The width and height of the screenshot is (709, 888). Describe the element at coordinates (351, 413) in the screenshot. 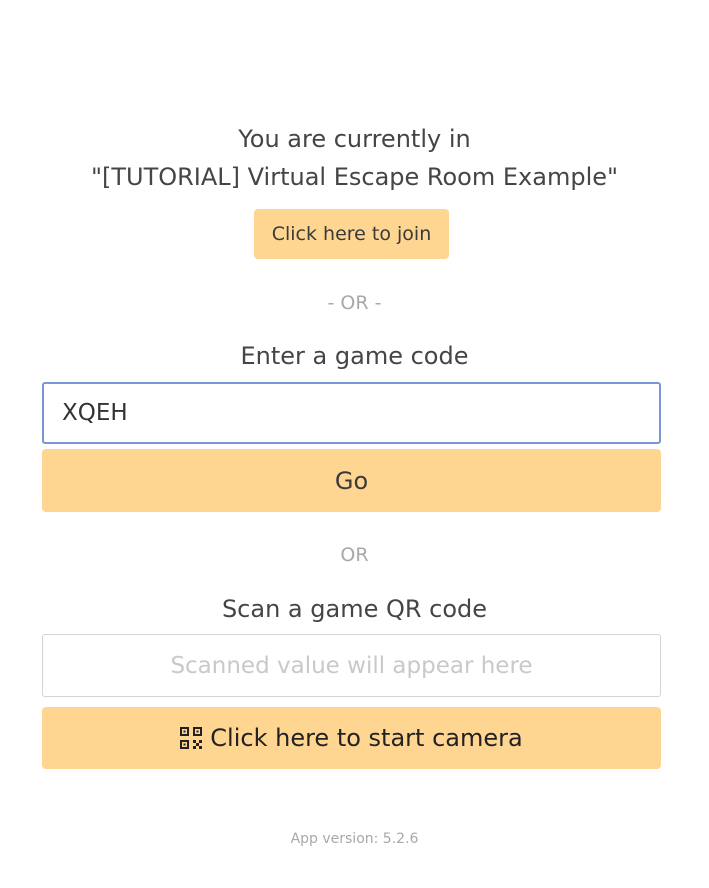

I see `game-code-input` at that location.